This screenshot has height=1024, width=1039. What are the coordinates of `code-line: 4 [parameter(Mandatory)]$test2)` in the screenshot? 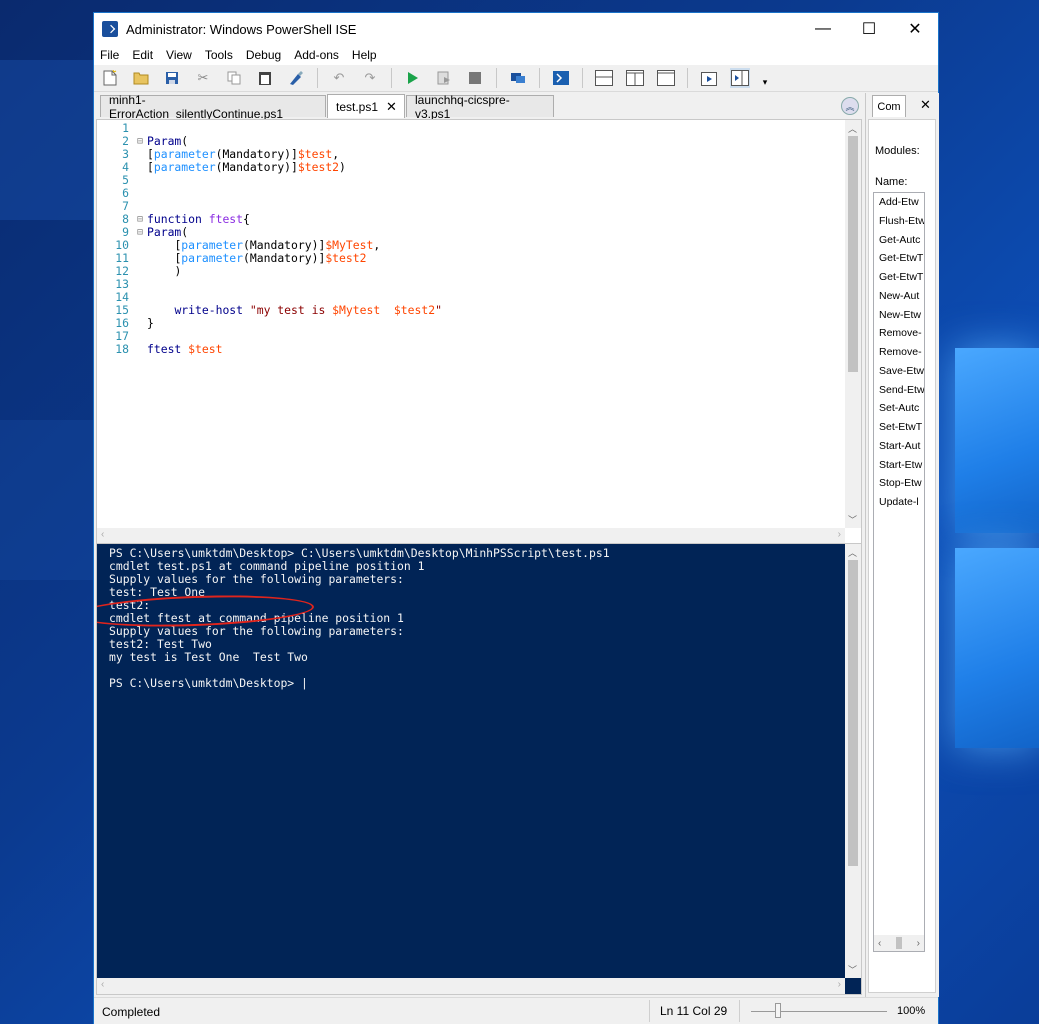 It's located at (269, 167).